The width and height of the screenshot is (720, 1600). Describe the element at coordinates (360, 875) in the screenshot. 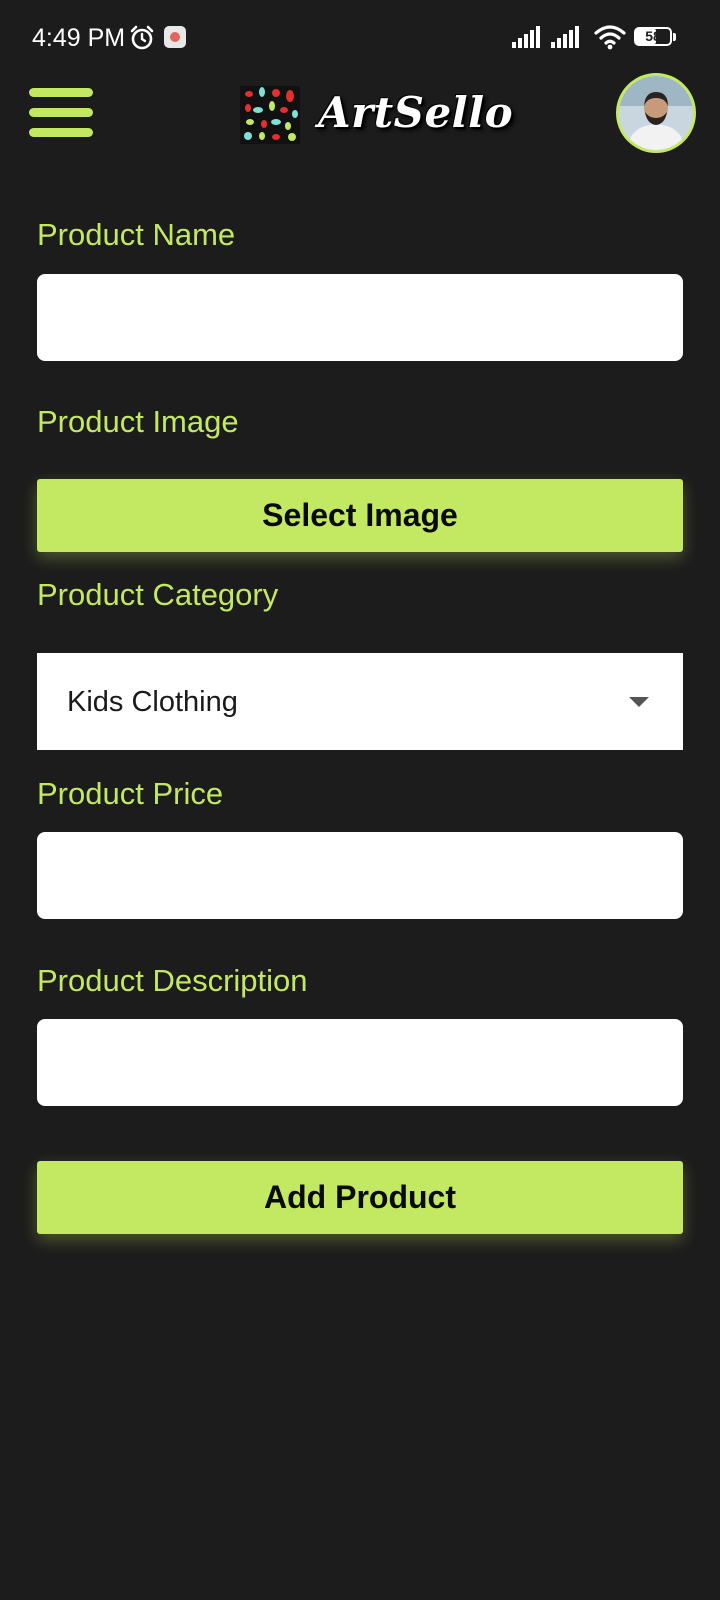

I see `product-price-input` at that location.